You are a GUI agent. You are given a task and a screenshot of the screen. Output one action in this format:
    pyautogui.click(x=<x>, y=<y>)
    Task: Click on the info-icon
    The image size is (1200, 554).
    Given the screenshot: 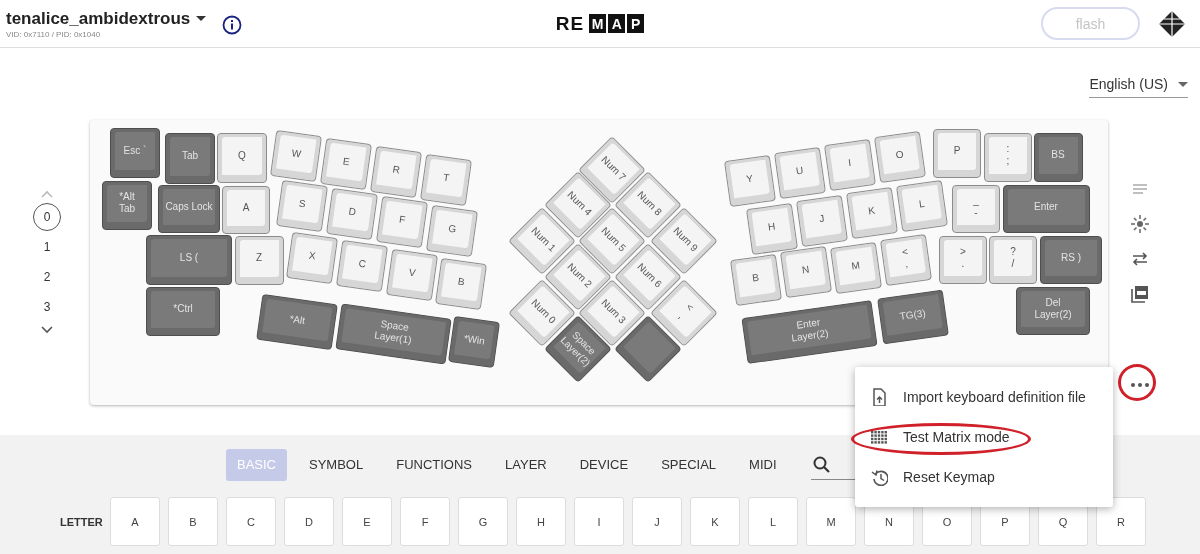 What is the action you would take?
    pyautogui.click(x=232, y=24)
    